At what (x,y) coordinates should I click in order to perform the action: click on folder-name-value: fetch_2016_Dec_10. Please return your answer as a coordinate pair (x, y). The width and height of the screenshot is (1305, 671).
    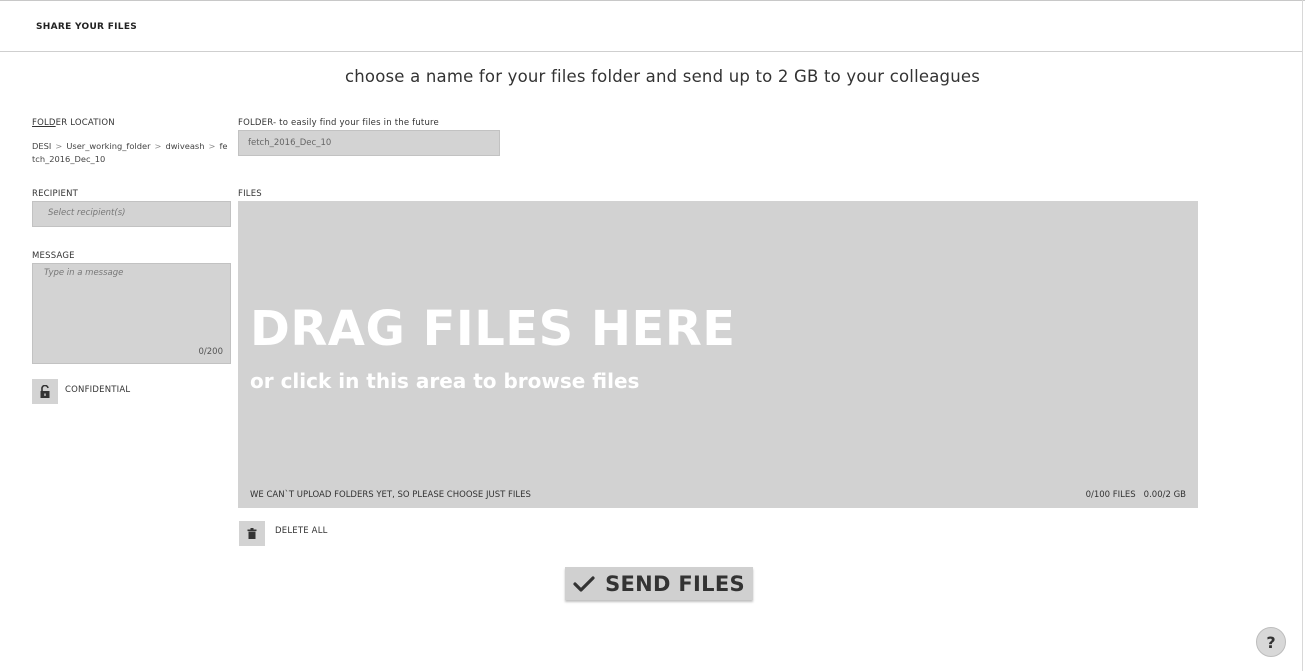
    Looking at the image, I should click on (290, 143).